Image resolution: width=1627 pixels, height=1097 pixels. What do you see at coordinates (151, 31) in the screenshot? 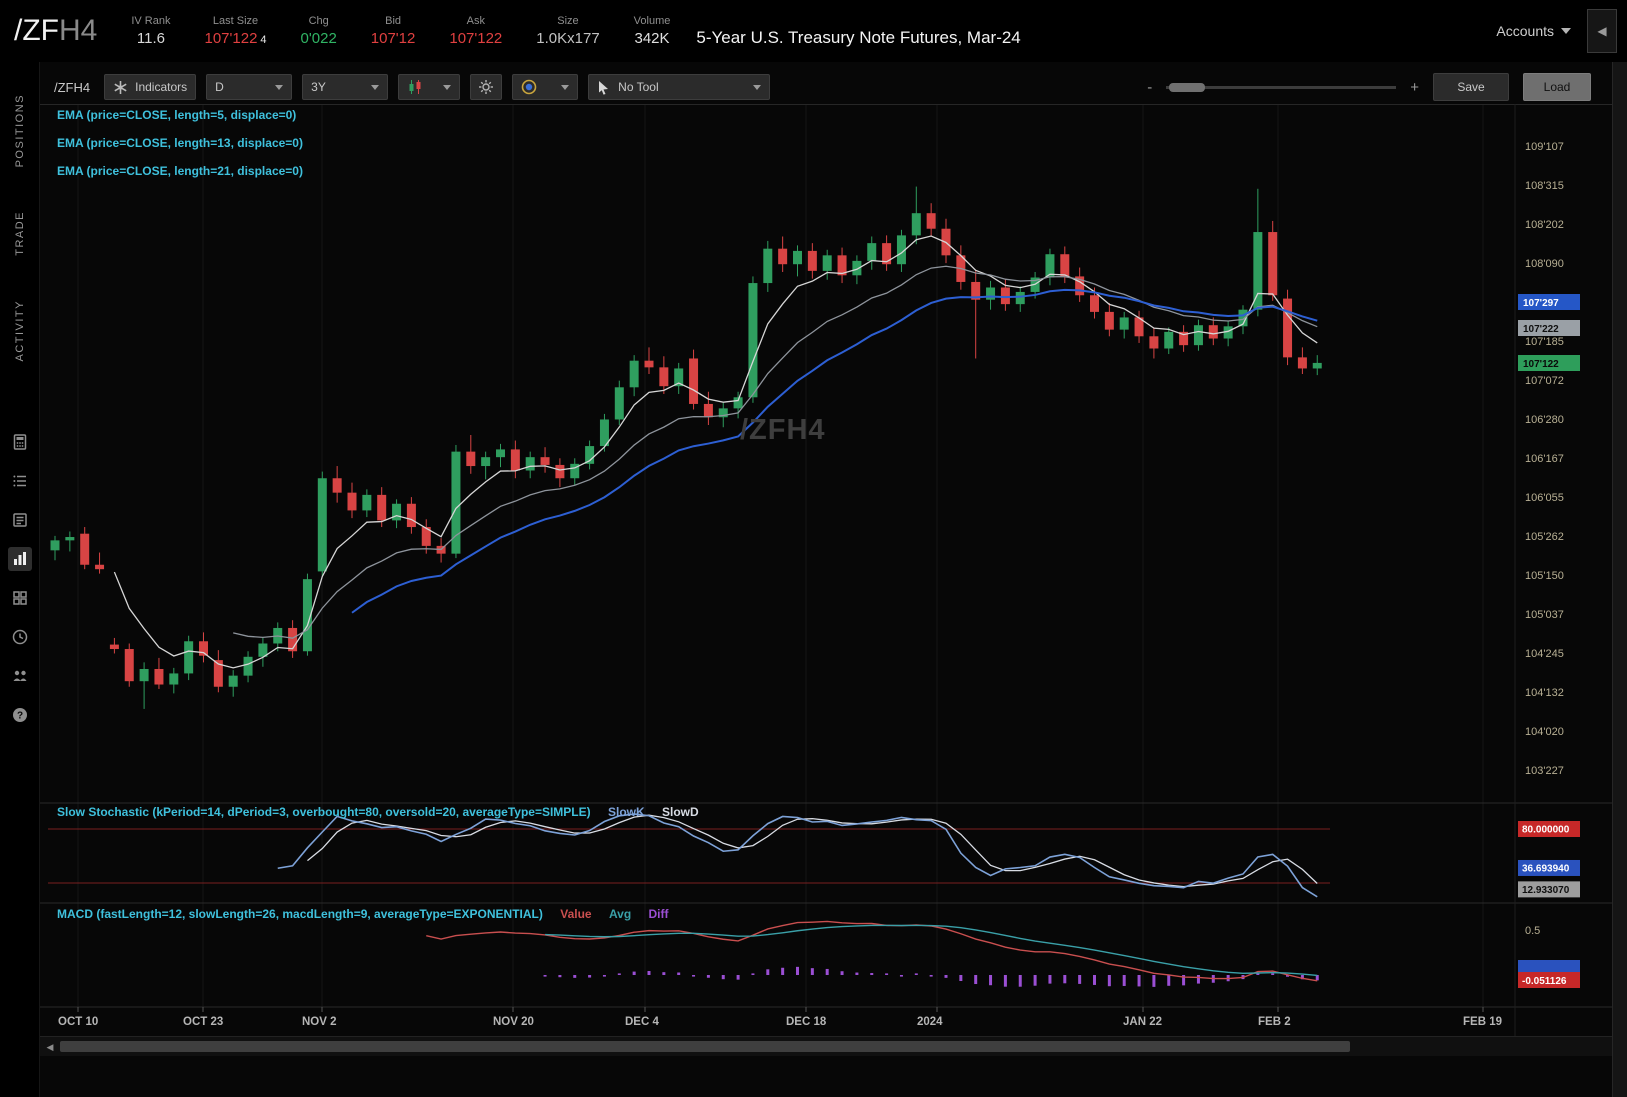
I see `field-iv-rank: IV Rank 11.6` at bounding box center [151, 31].